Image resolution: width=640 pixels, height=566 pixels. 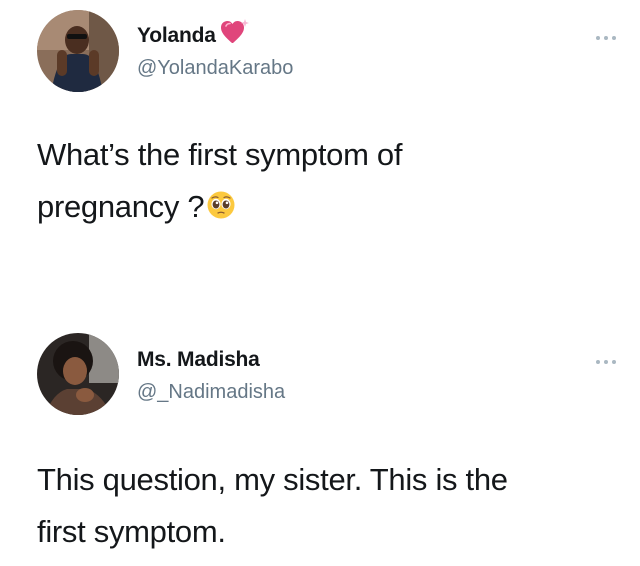 I want to click on tweet-text-line-2: first symptom., so click(x=131, y=531).